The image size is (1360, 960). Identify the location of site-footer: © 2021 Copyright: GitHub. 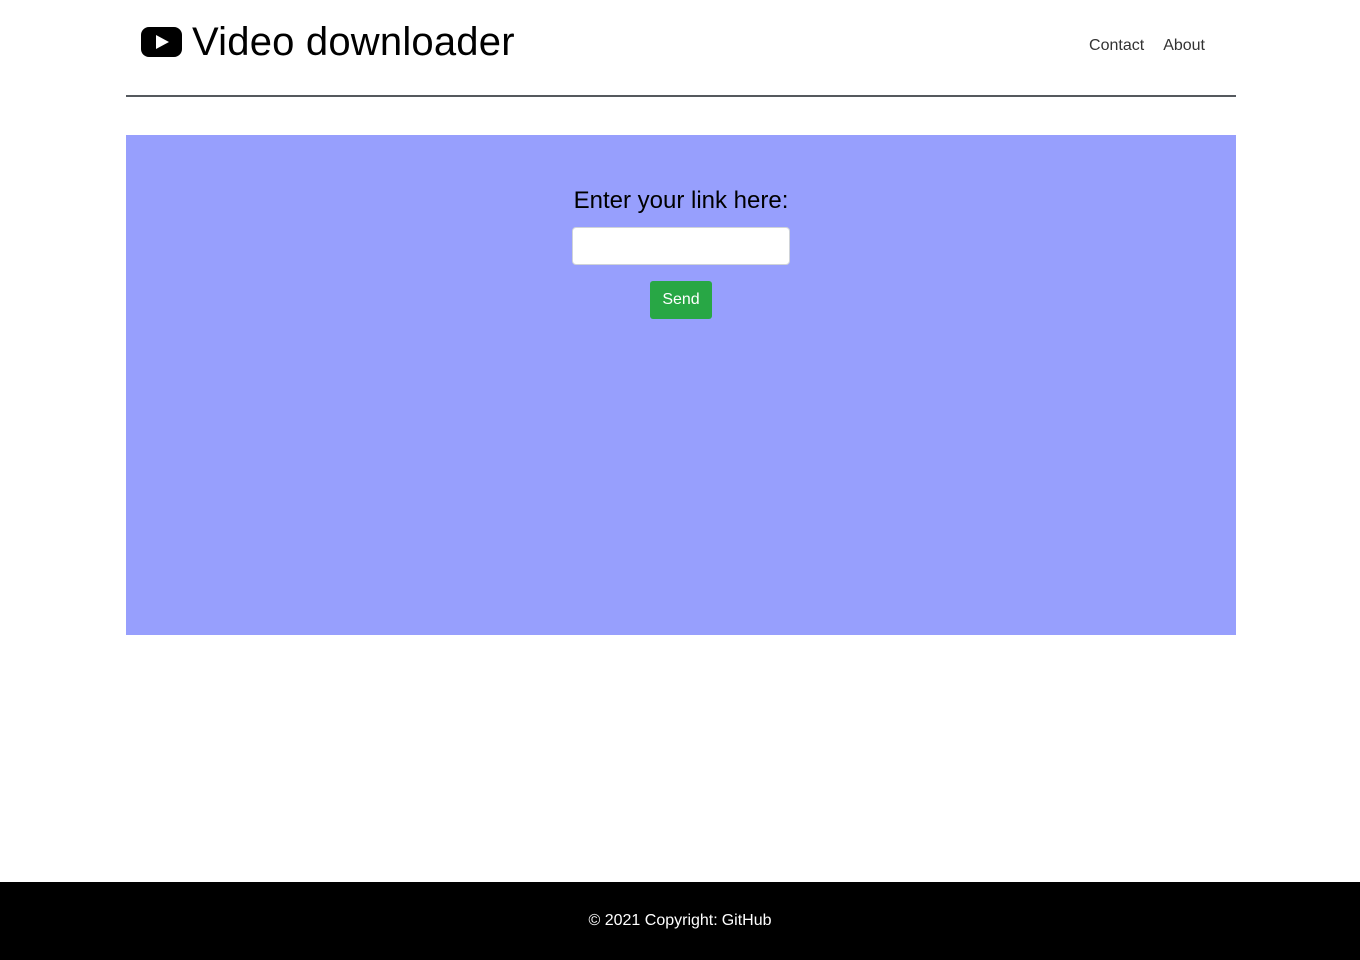
(680, 921).